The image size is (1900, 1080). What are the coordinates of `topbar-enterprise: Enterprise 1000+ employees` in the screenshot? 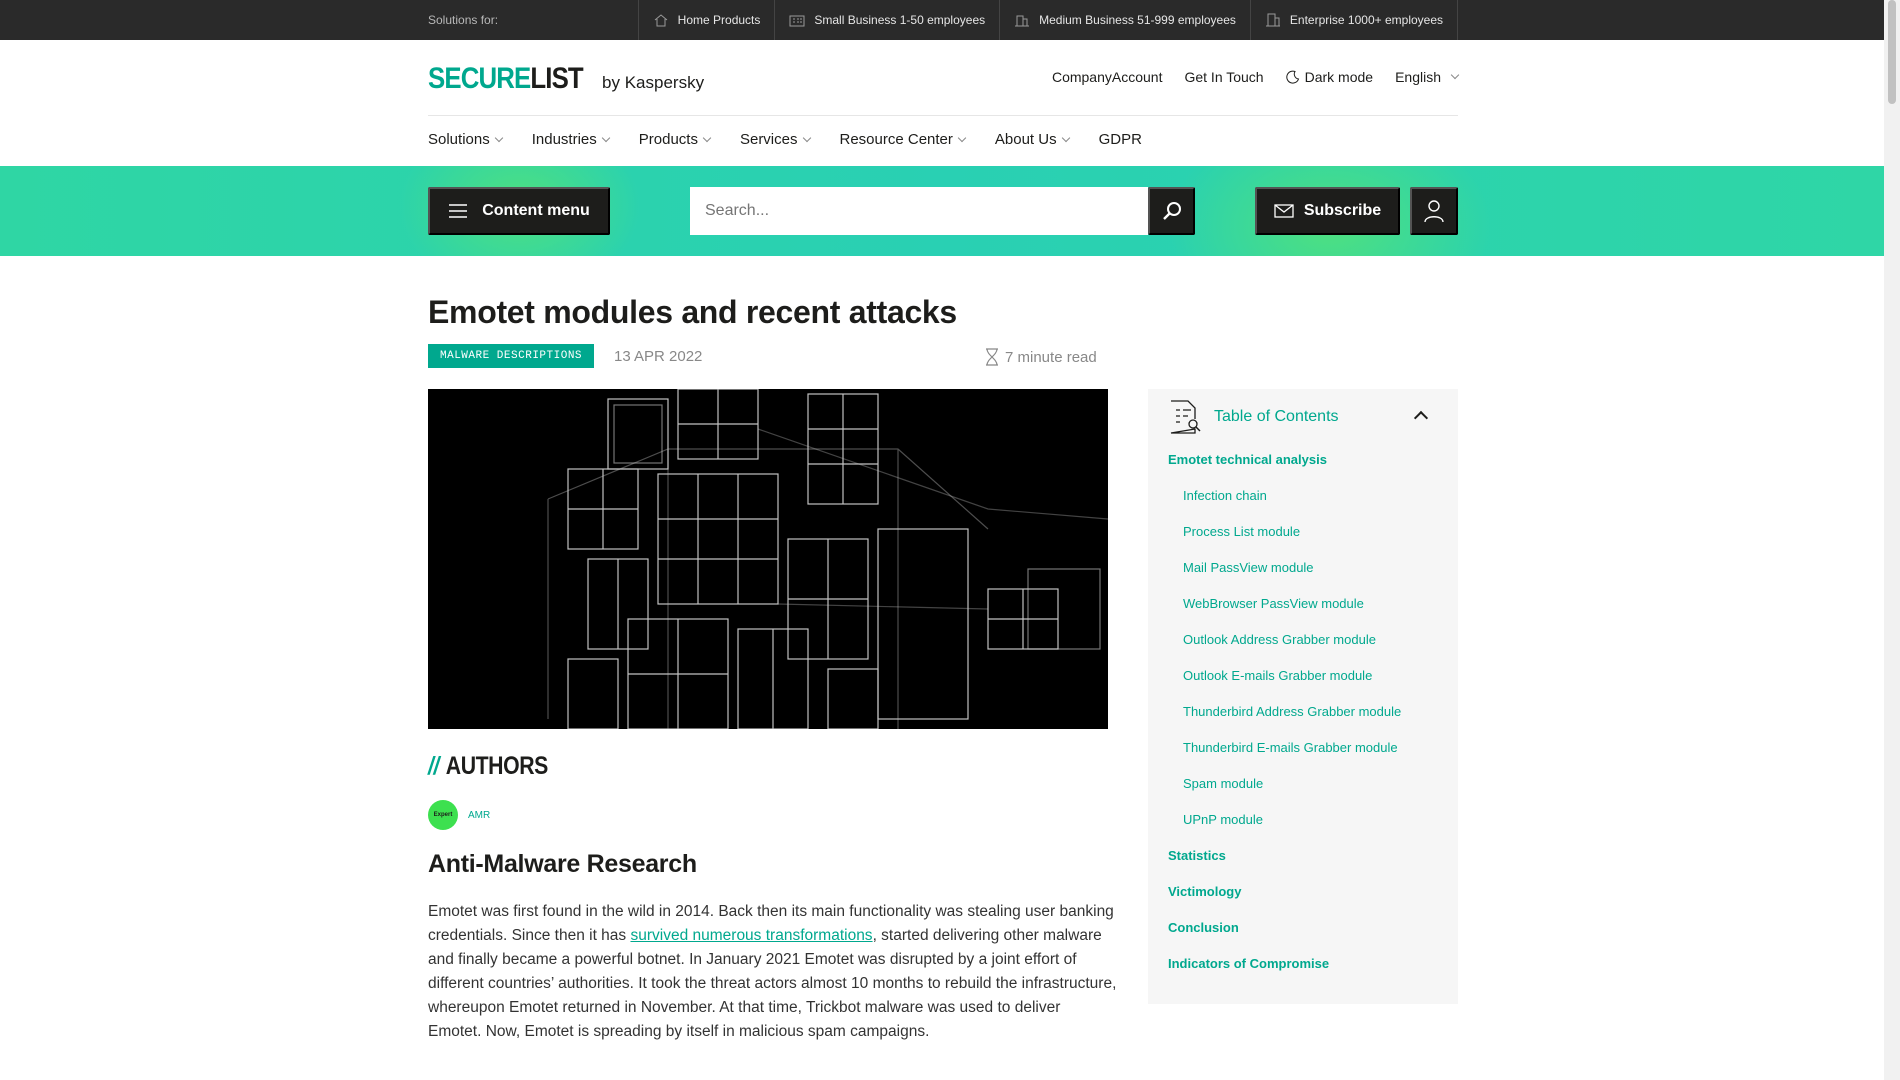 It's located at (1353, 20).